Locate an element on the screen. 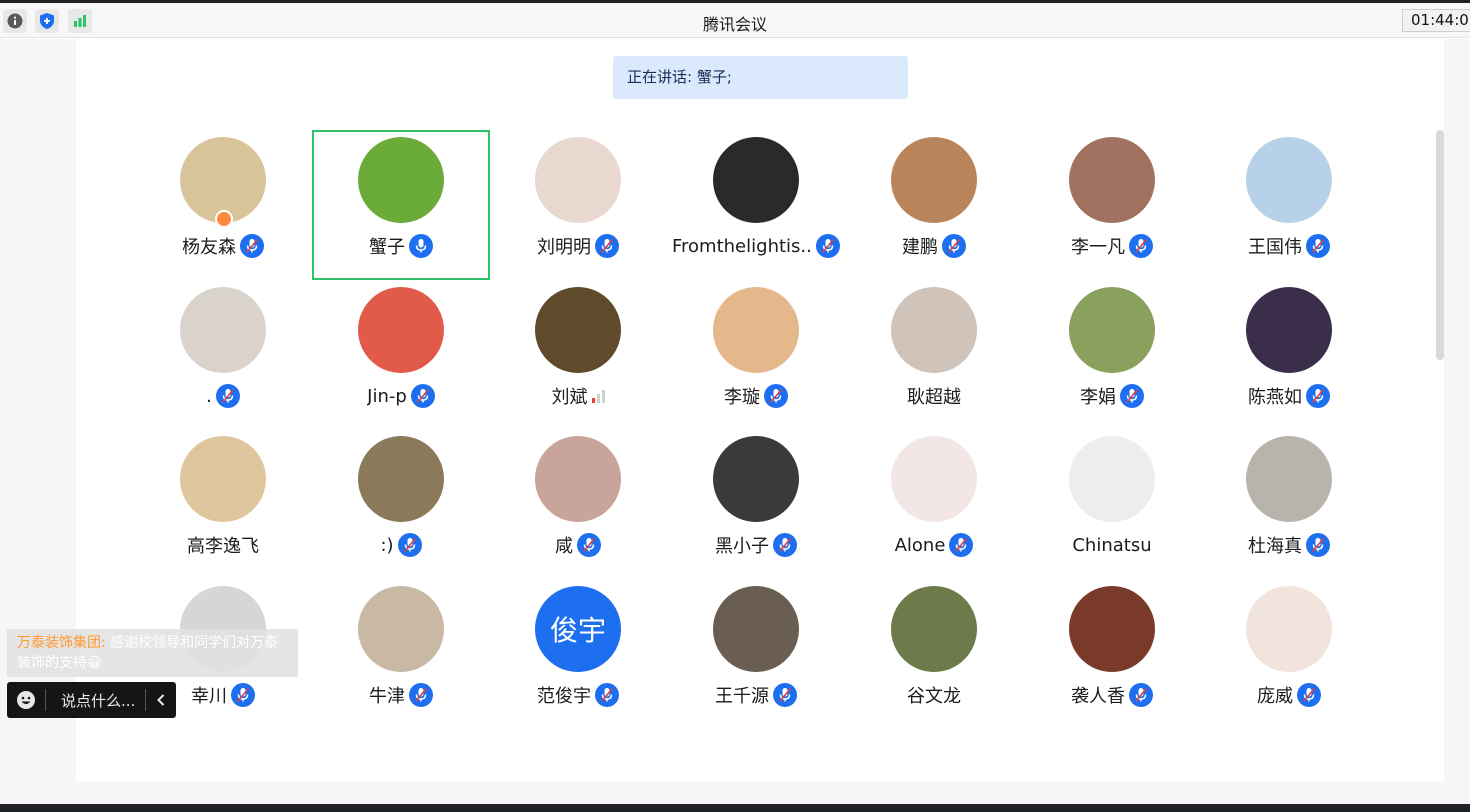  participant-tile: Jin-p is located at coordinates (401, 355).